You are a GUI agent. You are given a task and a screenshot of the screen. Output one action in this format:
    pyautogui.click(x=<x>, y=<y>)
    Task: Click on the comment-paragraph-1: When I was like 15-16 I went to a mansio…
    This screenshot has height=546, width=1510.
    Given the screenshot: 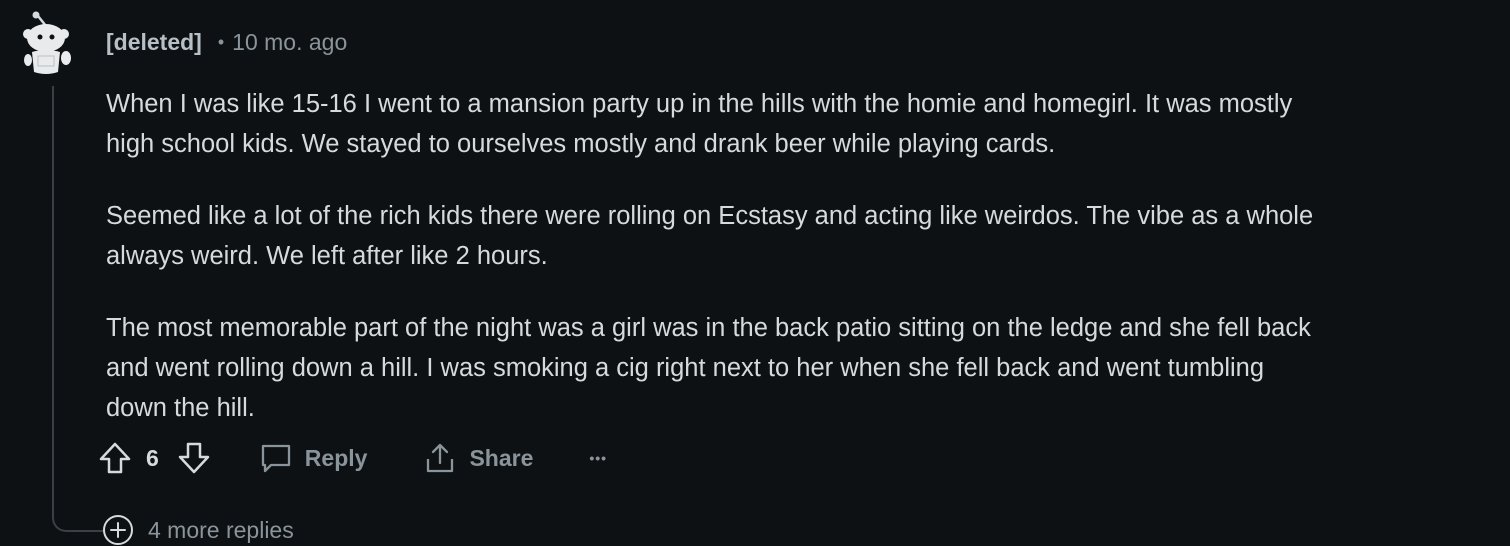 What is the action you would take?
    pyautogui.click(x=803, y=124)
    